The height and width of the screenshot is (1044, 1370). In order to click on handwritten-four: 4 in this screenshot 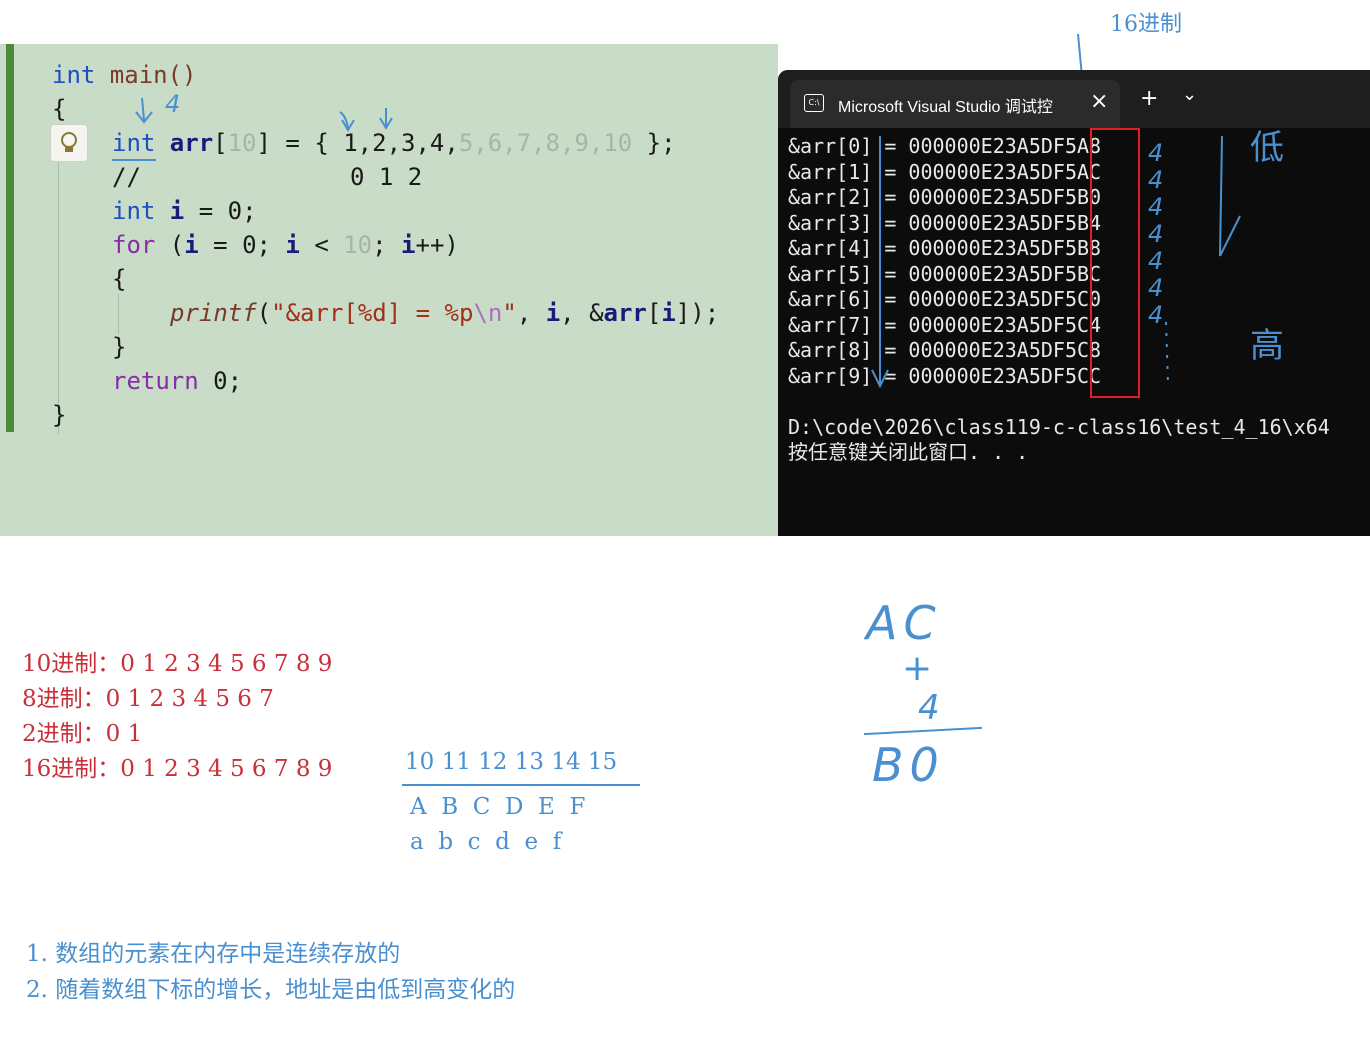, I will do `click(173, 104)`.